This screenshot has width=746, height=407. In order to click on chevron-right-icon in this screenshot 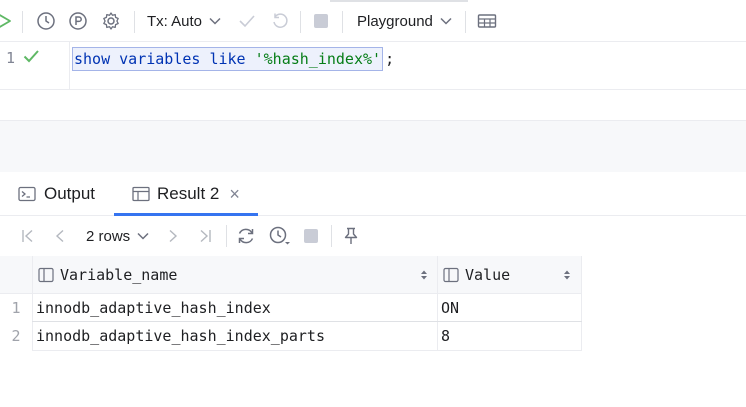, I will do `click(173, 236)`.